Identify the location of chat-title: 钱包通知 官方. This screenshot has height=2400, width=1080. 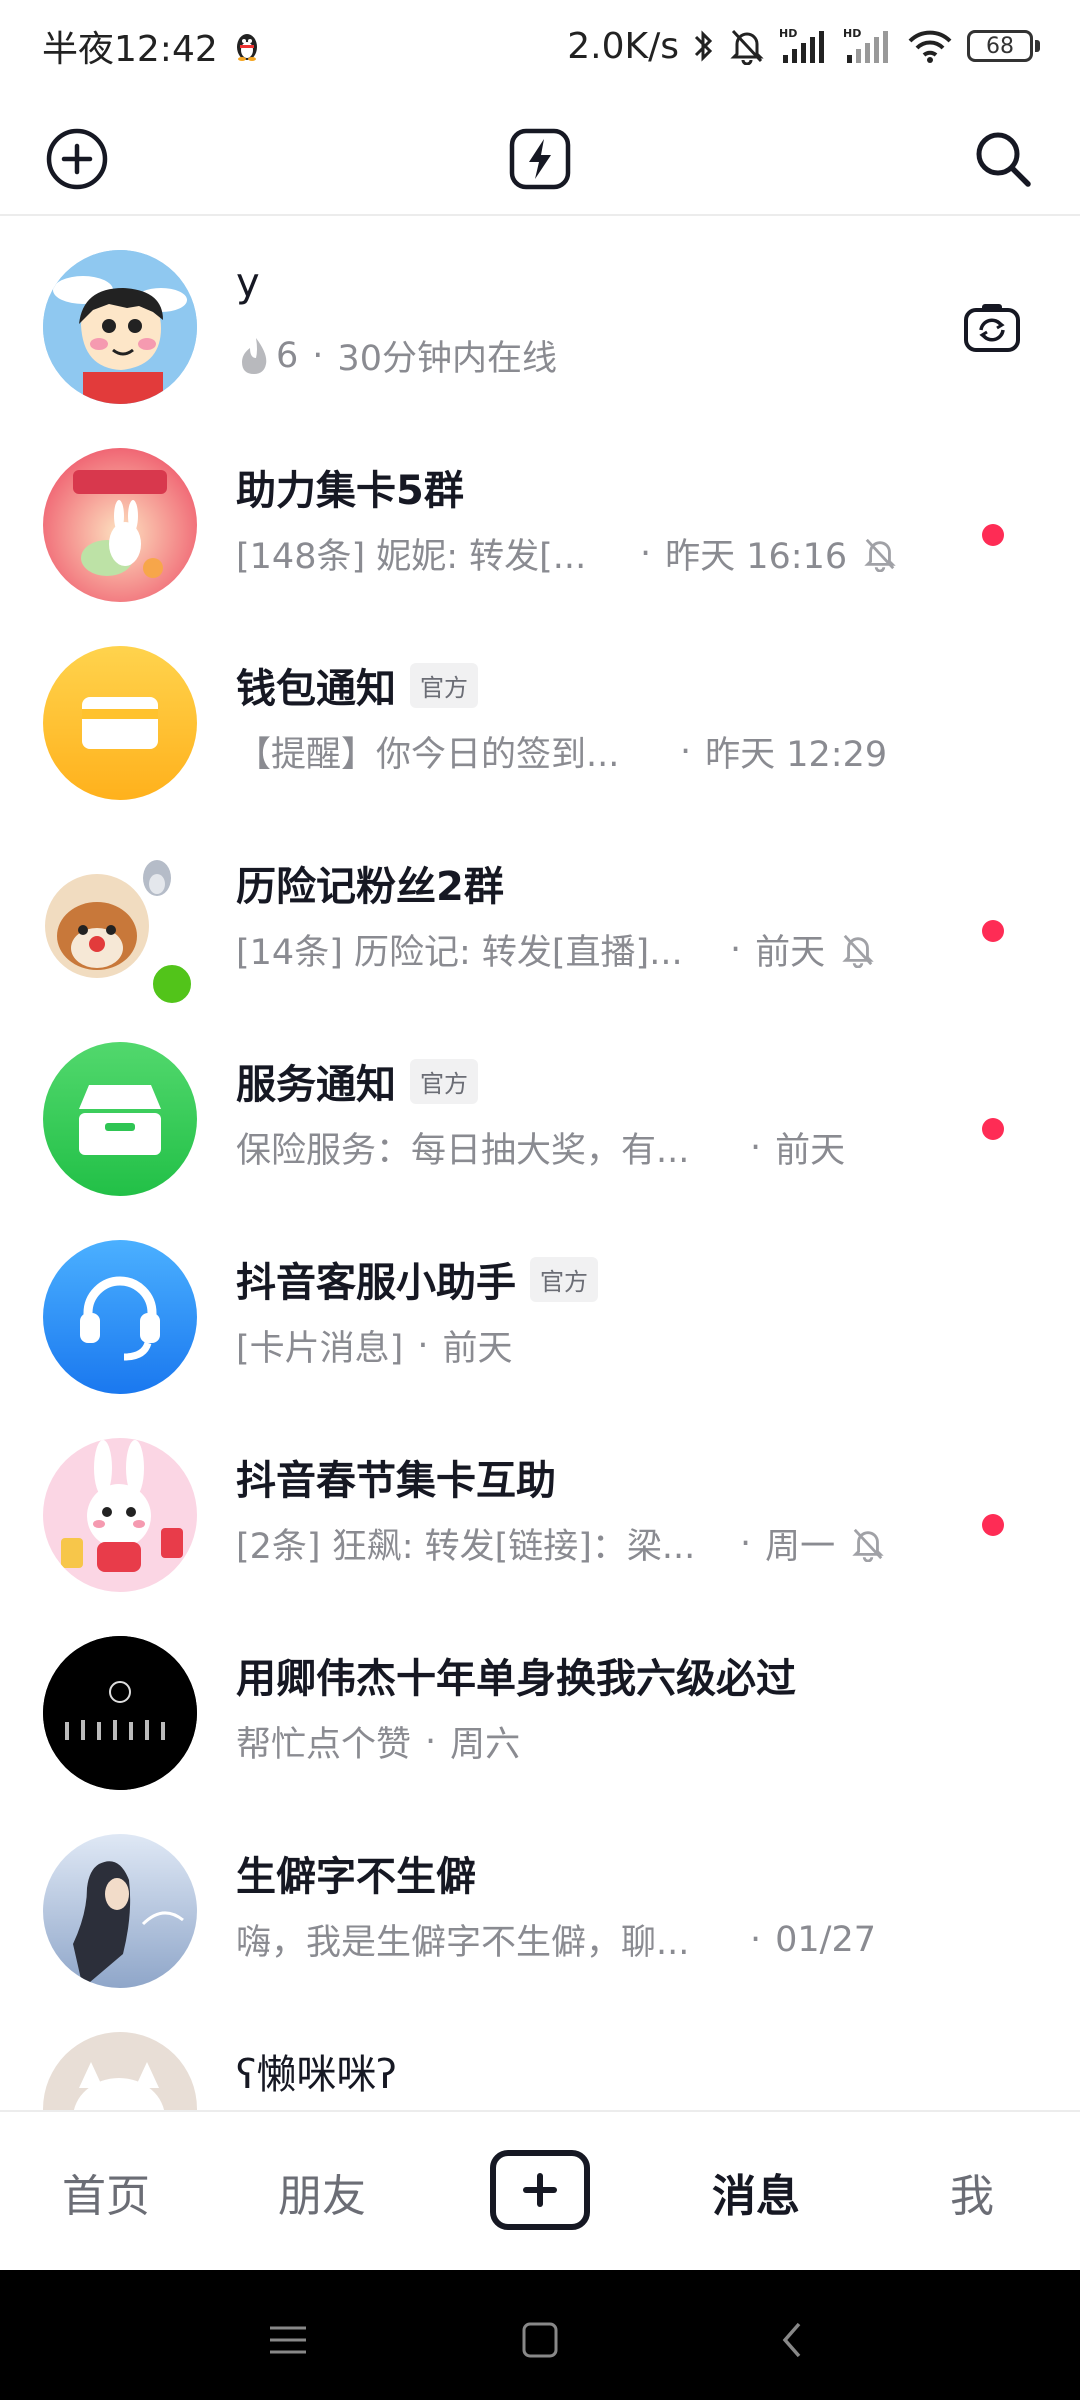
(357, 685).